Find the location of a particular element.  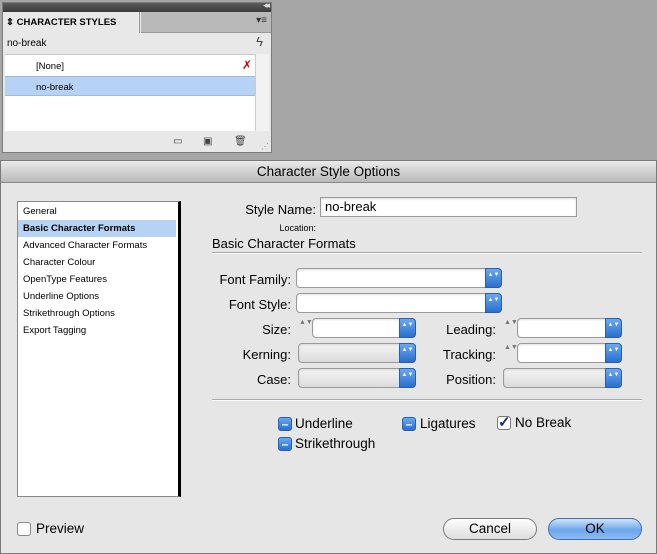

list-item-label: [None] is located at coordinates (50, 66).